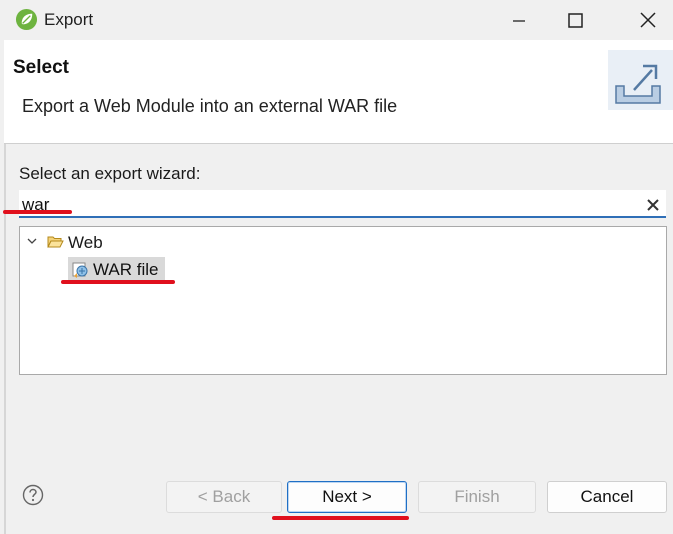  I want to click on tree-item-web: Web, so click(85, 243).